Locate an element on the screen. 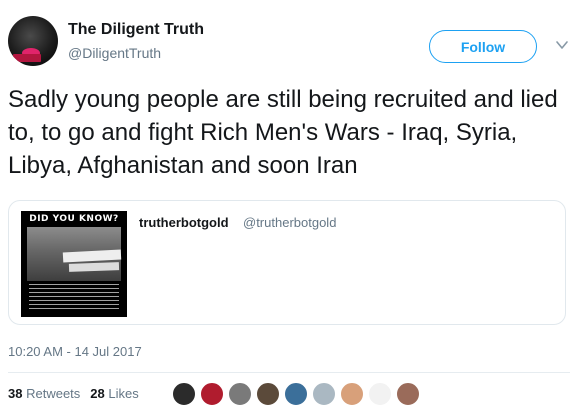 This screenshot has height=409, width=578. chevron-down-icon is located at coordinates (562, 45).